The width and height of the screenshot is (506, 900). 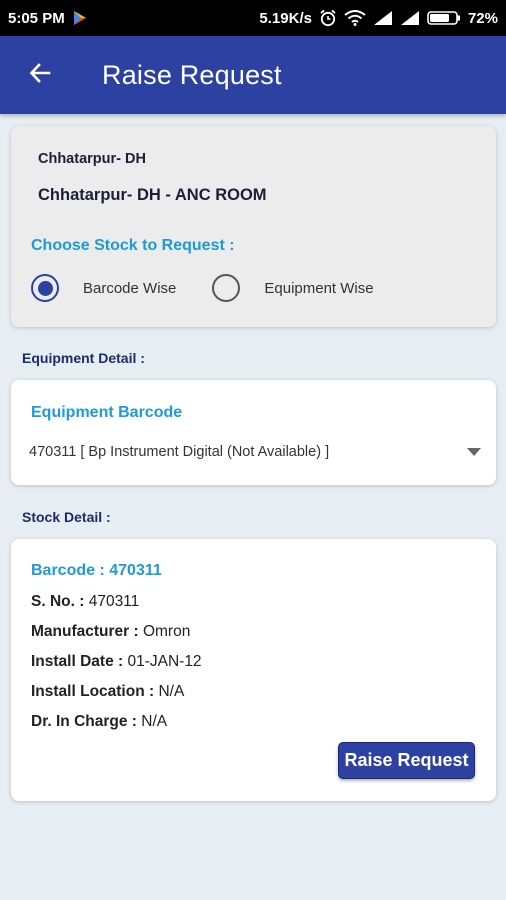 I want to click on stock-barcode: Barcode : 470311, so click(x=96, y=570).